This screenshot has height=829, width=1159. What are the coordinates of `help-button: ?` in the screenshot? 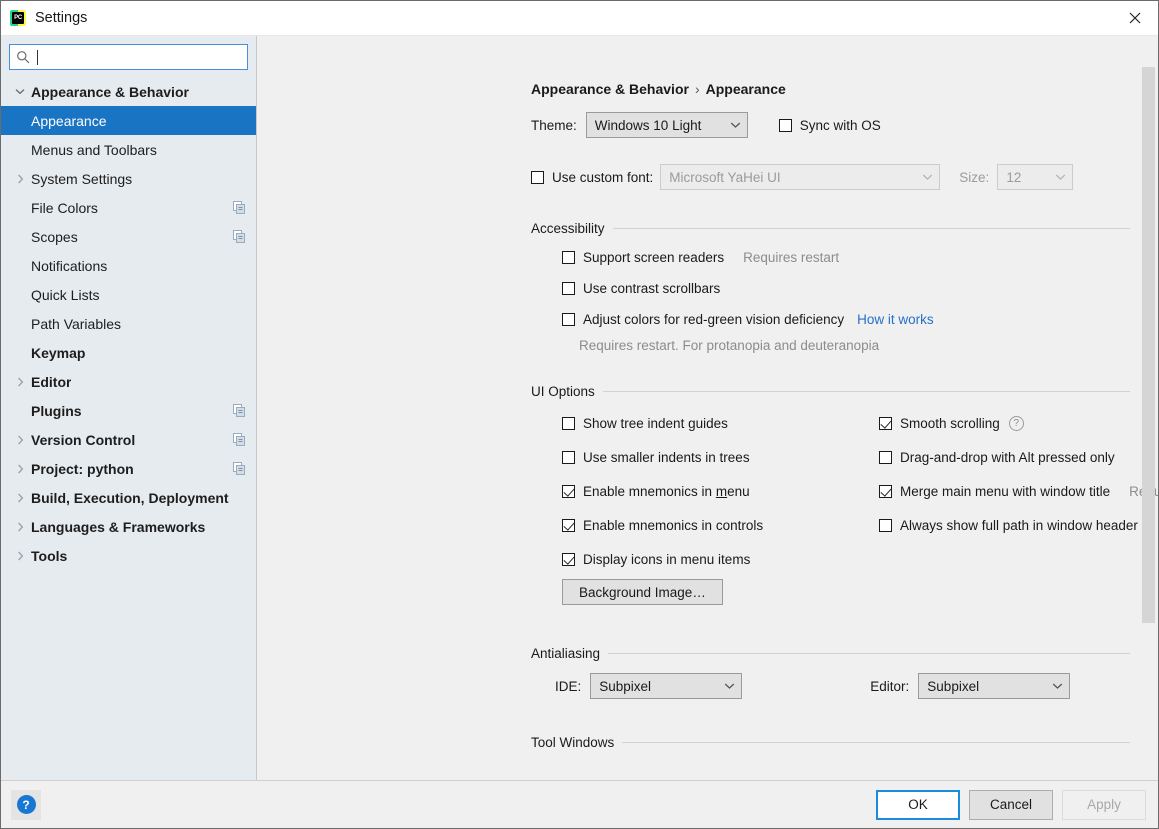 It's located at (26, 804).